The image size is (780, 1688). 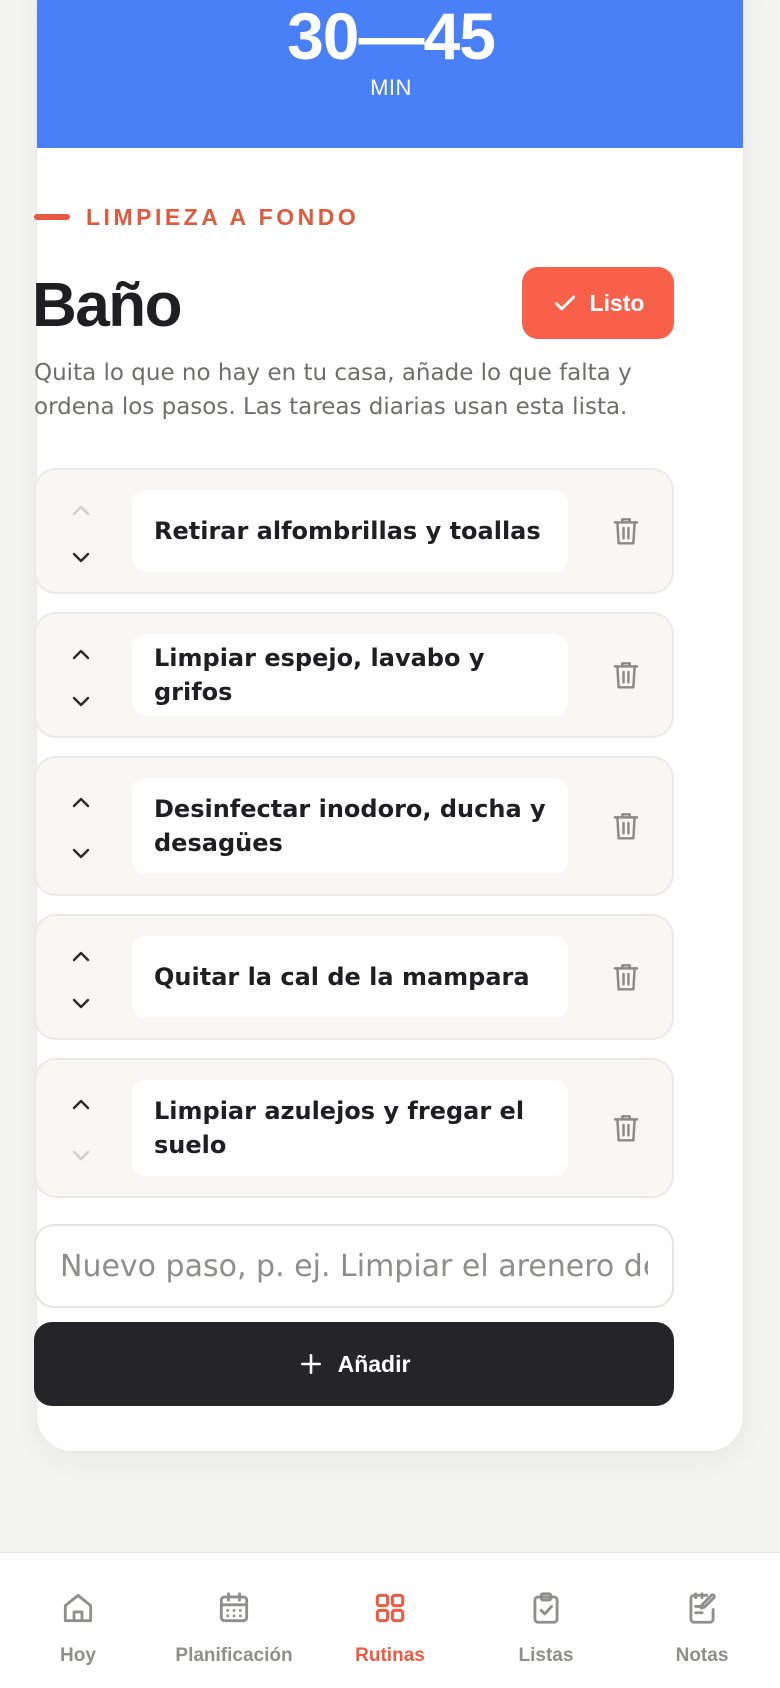 I want to click on step-item: Quitar la cal de la mampara, so click(x=354, y=977).